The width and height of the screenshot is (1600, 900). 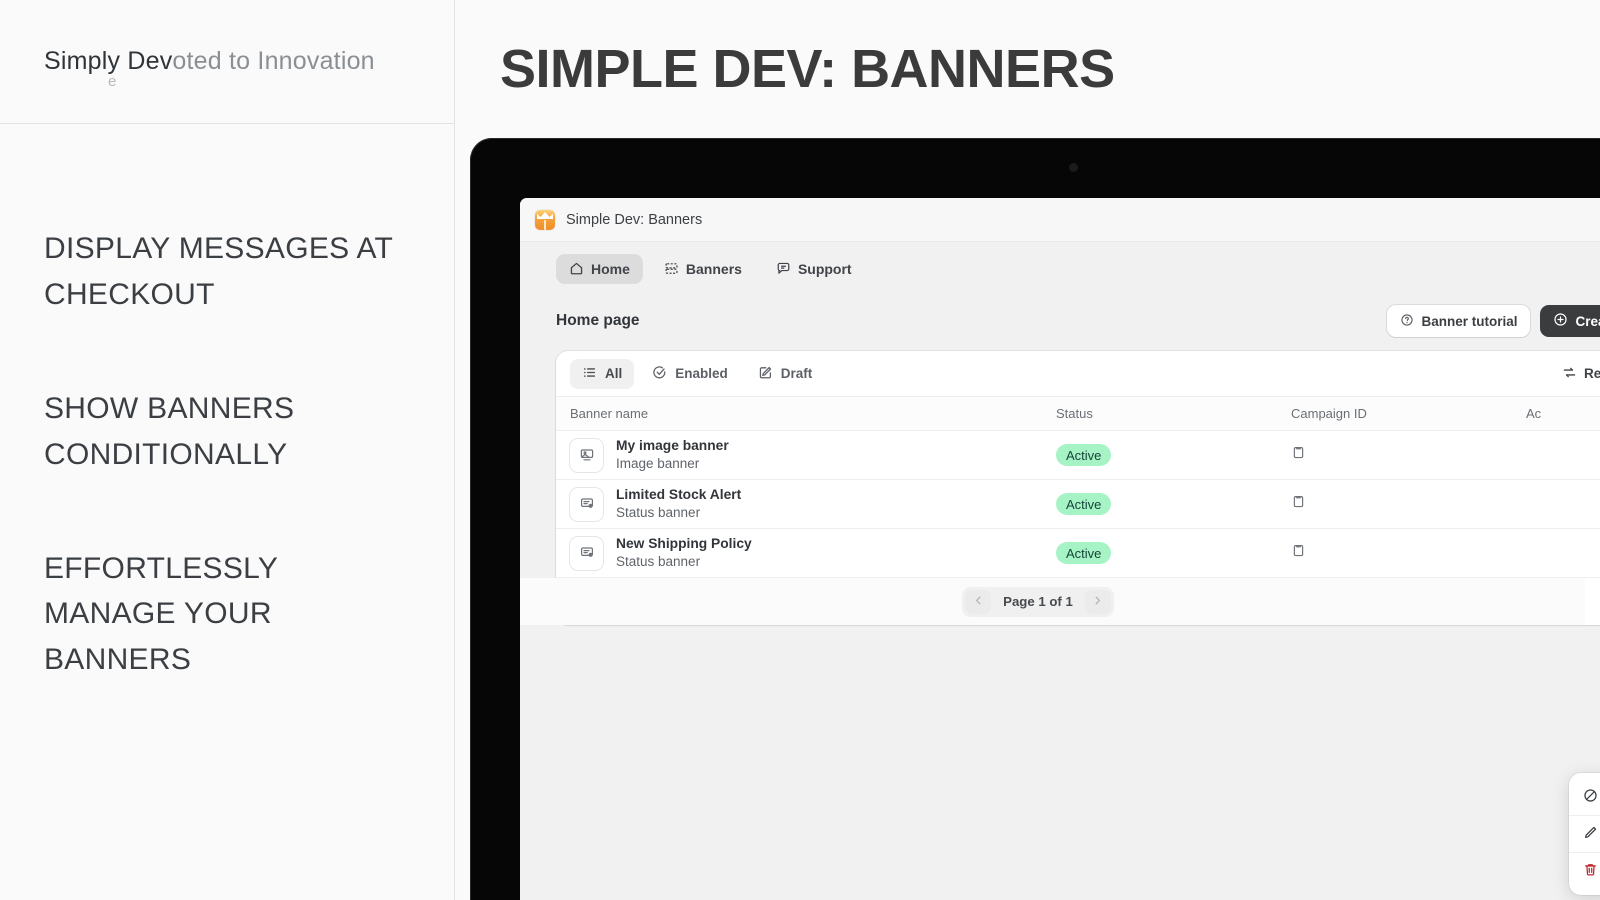 What do you see at coordinates (1591, 373) in the screenshot?
I see `refresh-table-label: Refresh ta` at bounding box center [1591, 373].